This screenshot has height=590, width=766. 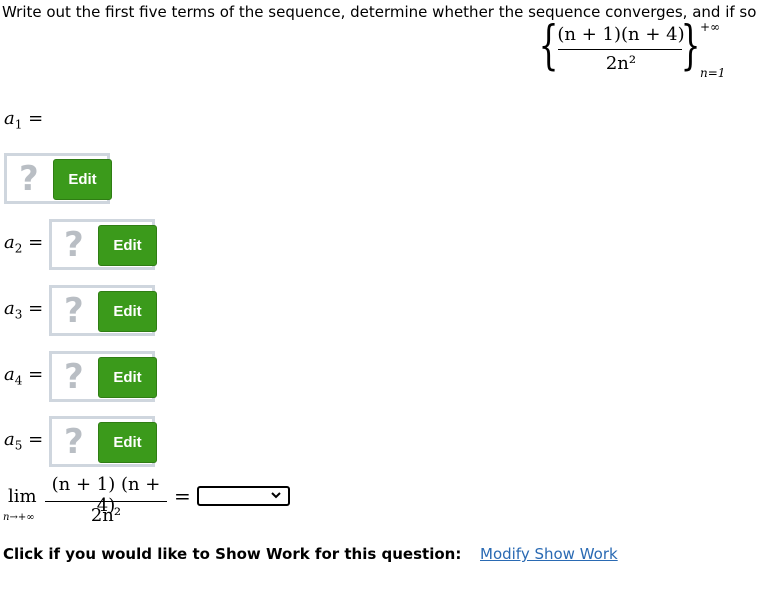 What do you see at coordinates (18, 380) in the screenshot?
I see `term-index: 4` at bounding box center [18, 380].